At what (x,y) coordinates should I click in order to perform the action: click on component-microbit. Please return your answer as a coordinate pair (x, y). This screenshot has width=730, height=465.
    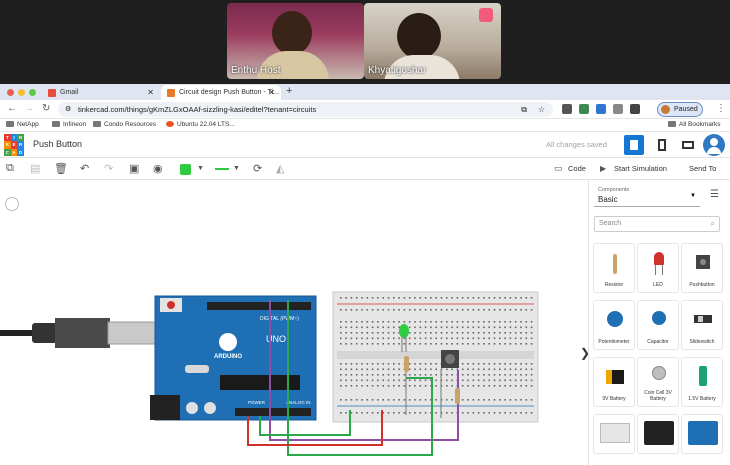
    Looking at the image, I should click on (658, 434).